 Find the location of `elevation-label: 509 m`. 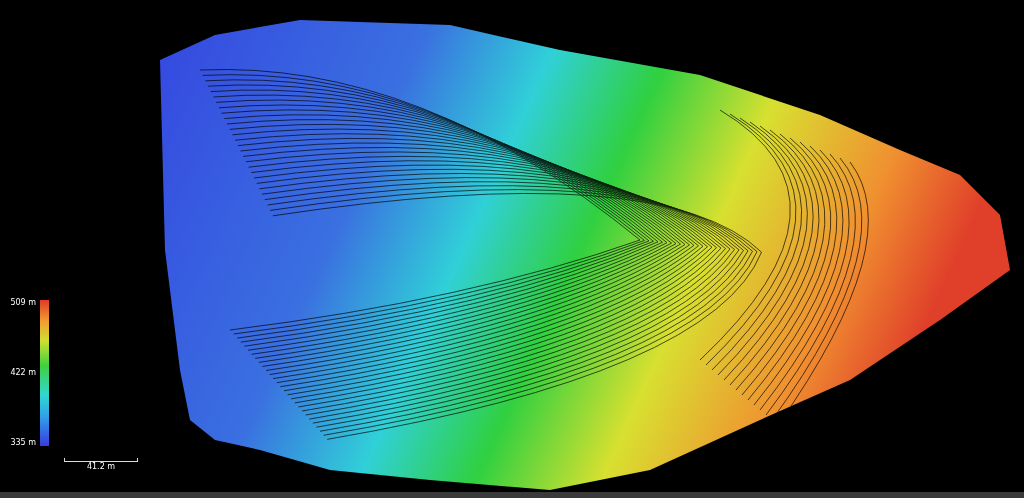

elevation-label: 509 m is located at coordinates (23, 303).